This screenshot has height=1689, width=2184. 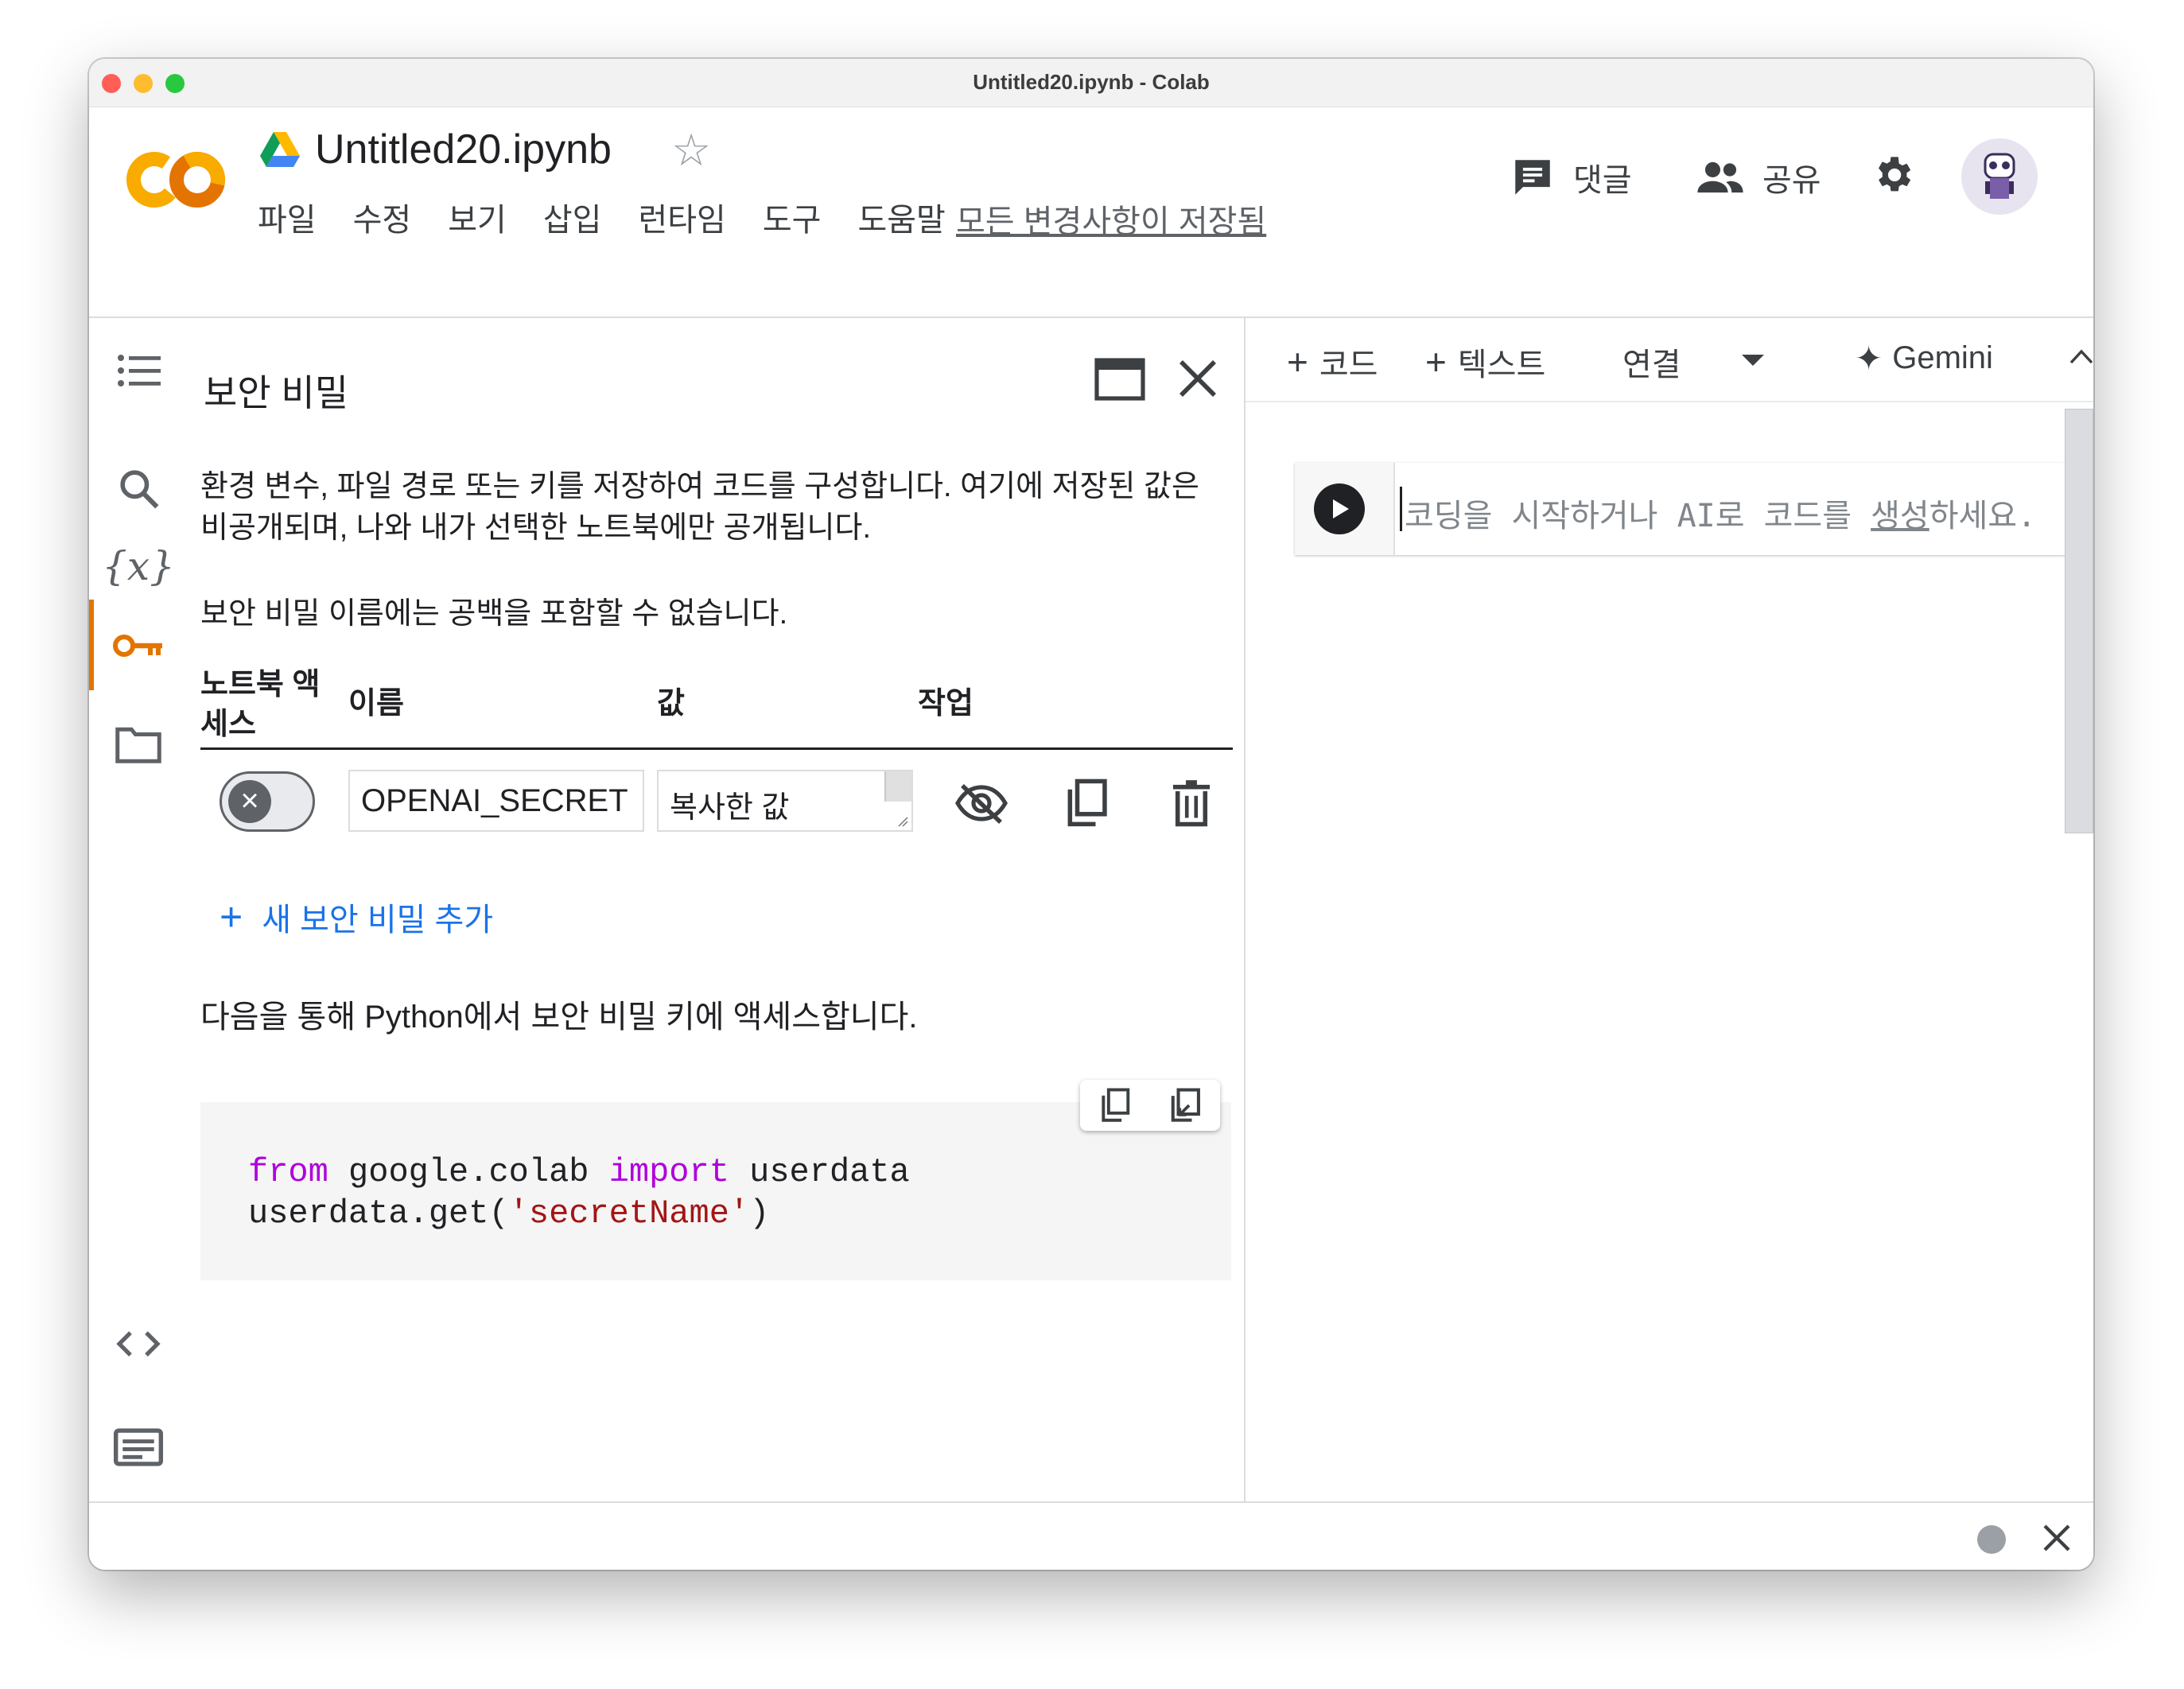 What do you see at coordinates (1111, 219) in the screenshot?
I see `save-status-link: 모든 변경사항이 저장됨` at bounding box center [1111, 219].